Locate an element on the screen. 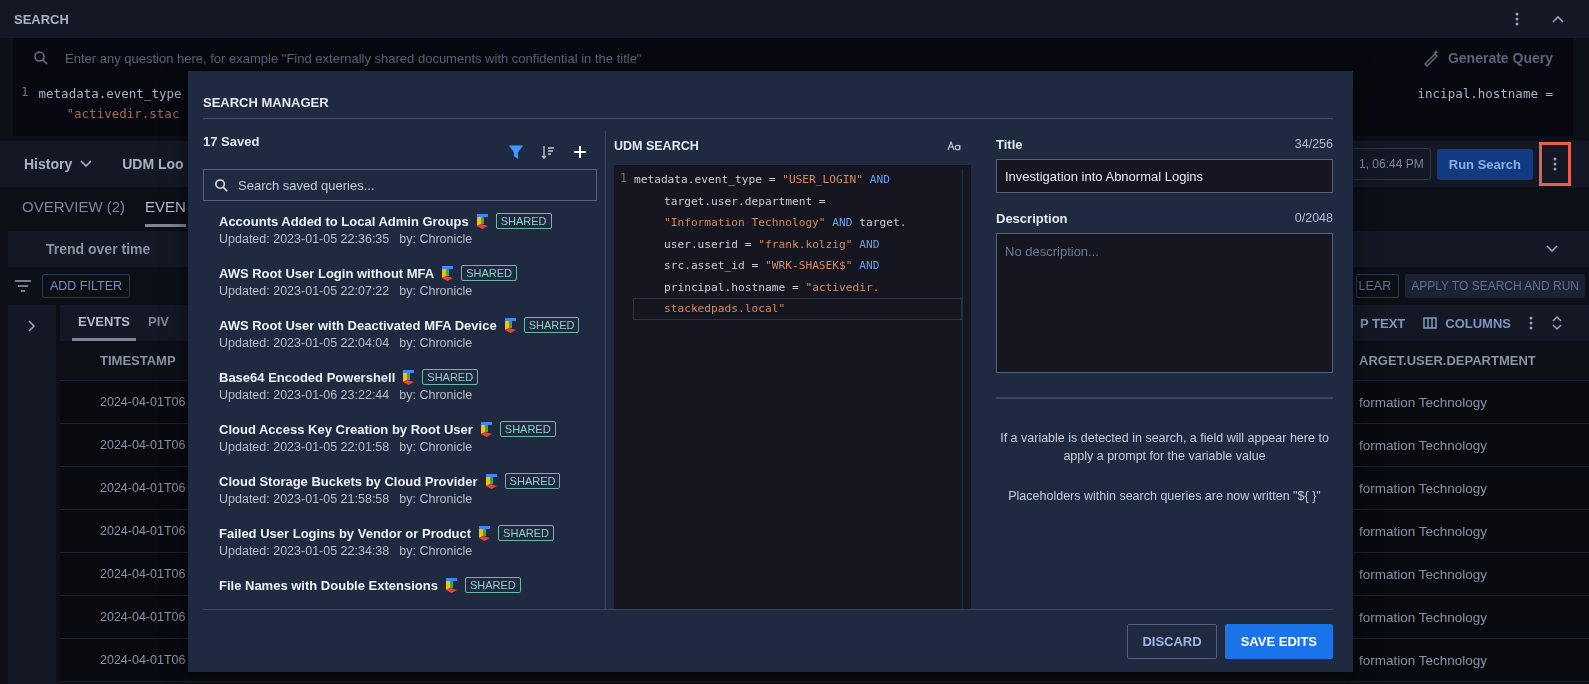 The width and height of the screenshot is (1589, 684). code-line: user.userid = "frank.kolzig" AND is located at coordinates (771, 244).